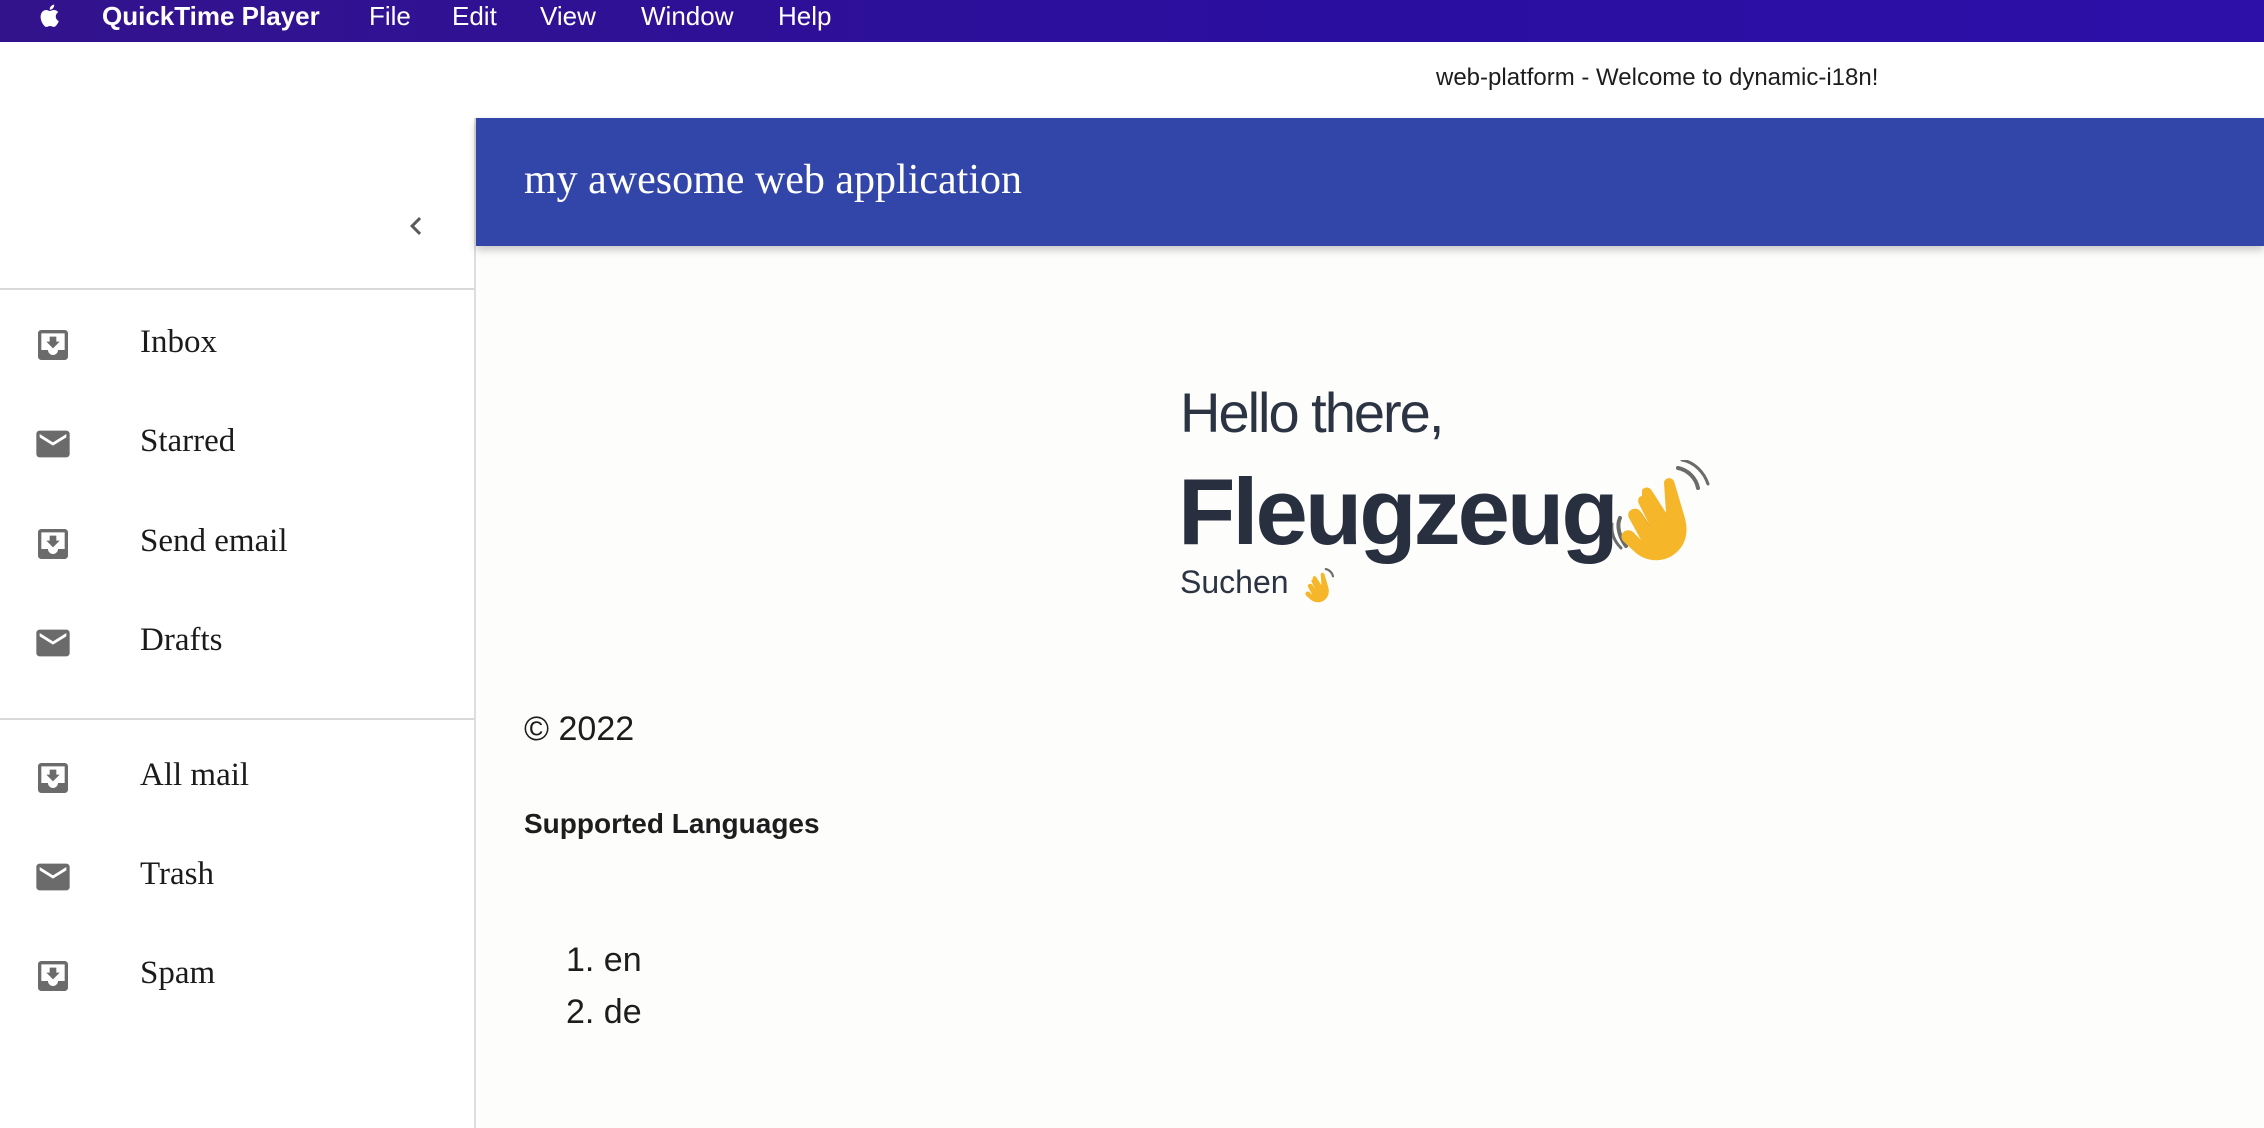 This screenshot has height=1128, width=2264. What do you see at coordinates (579, 729) in the screenshot?
I see `copyright-text: © 2022` at bounding box center [579, 729].